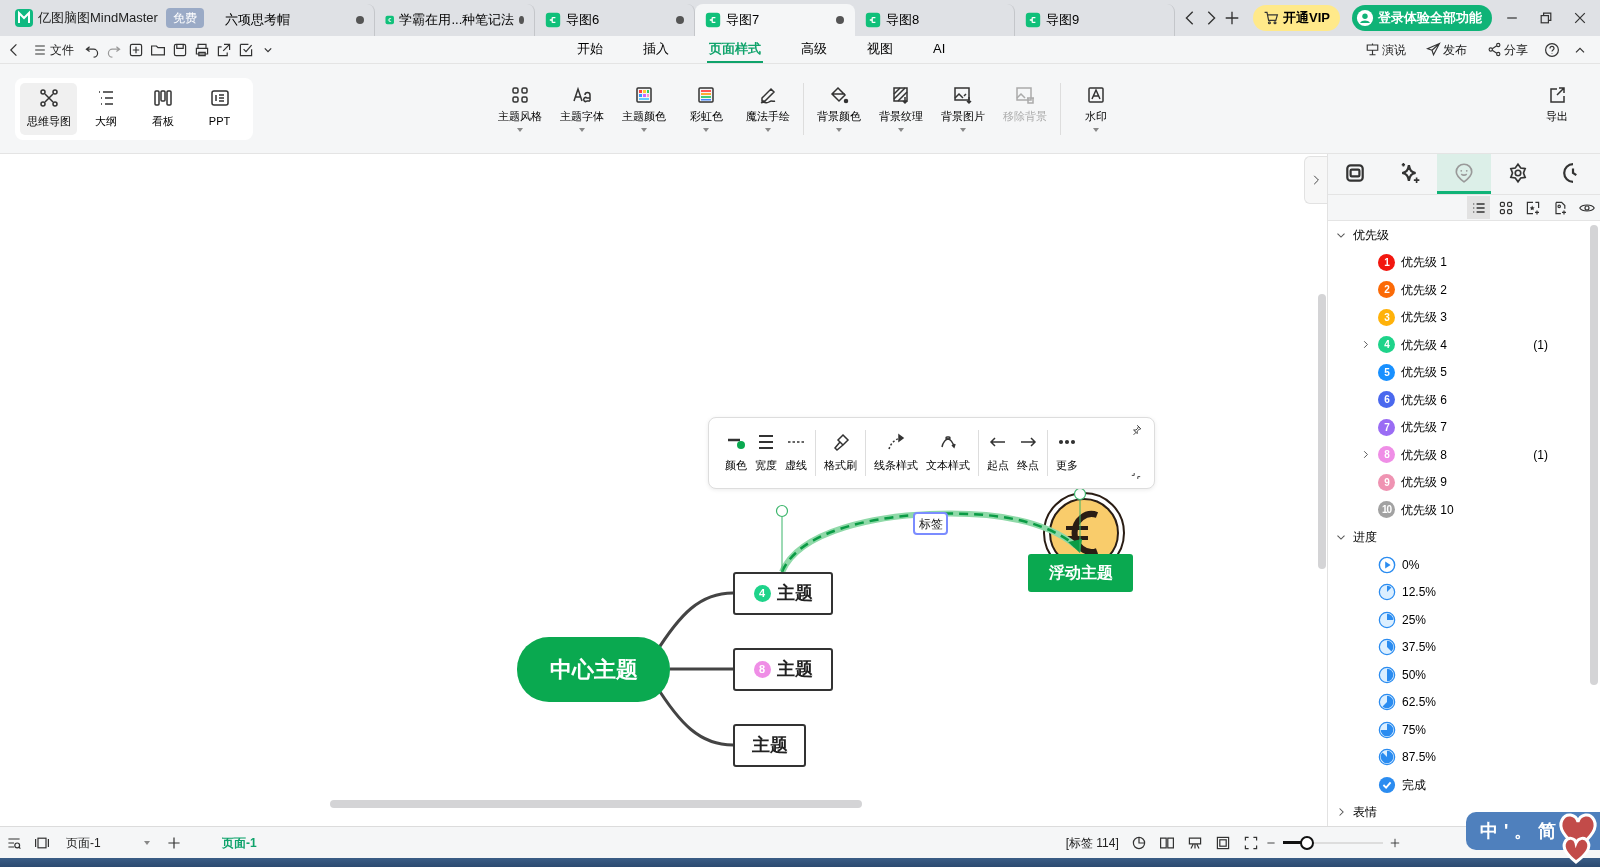 Image resolution: width=1600 pixels, height=868 pixels. I want to click on ribbon-tab: AI, so click(939, 49).